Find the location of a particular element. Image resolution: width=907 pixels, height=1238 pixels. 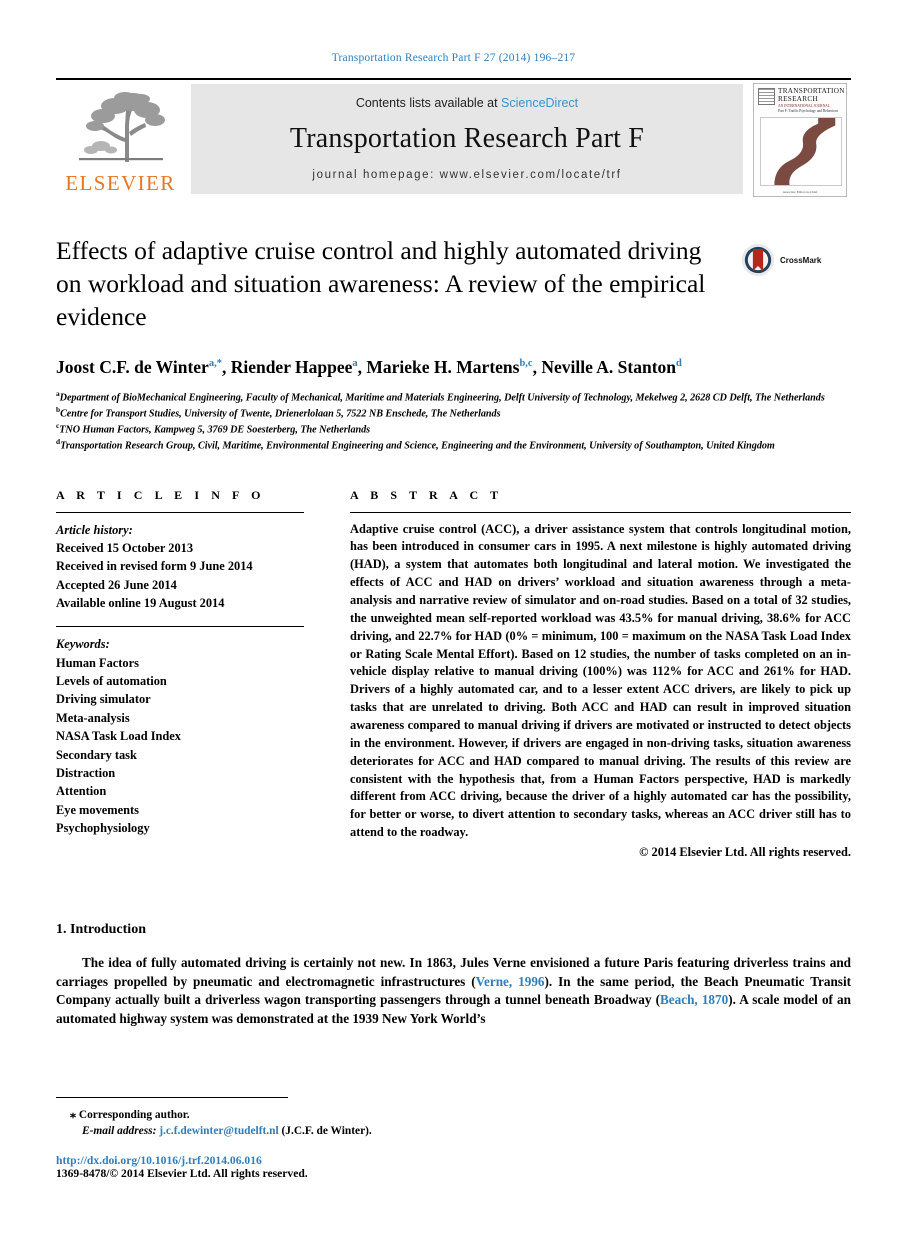

author-item: Joost C.F. de Wintera,* is located at coordinates (139, 367).